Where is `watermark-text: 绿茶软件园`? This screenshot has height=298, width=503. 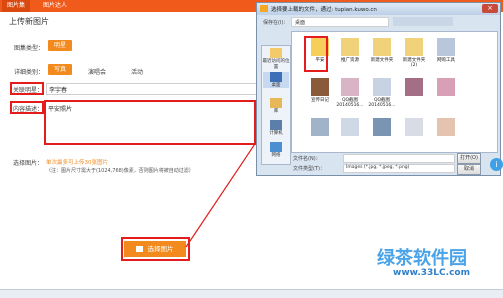 watermark-text: 绿茶软件园 is located at coordinates (422, 258).